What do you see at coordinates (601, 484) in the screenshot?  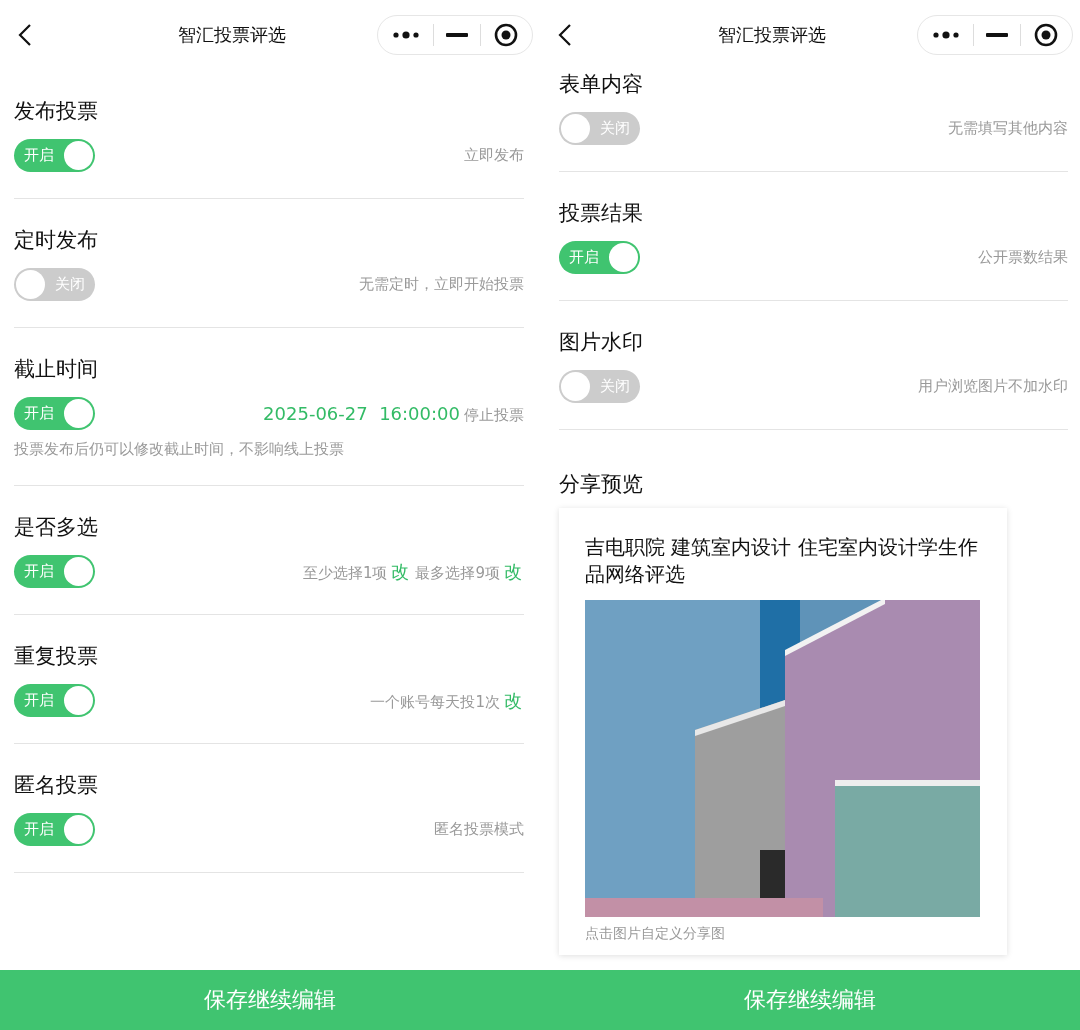 I see `section-title: 分享预览` at bounding box center [601, 484].